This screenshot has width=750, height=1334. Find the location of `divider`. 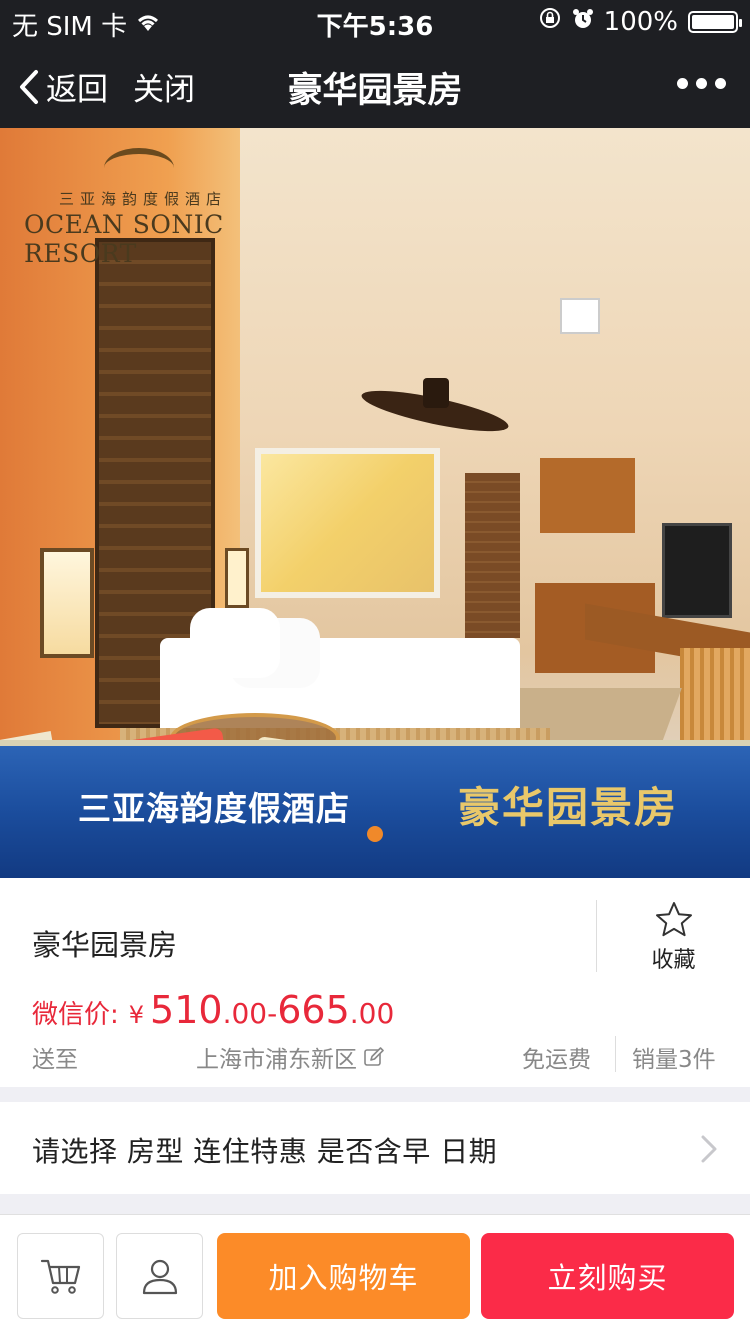

divider is located at coordinates (615, 1054).